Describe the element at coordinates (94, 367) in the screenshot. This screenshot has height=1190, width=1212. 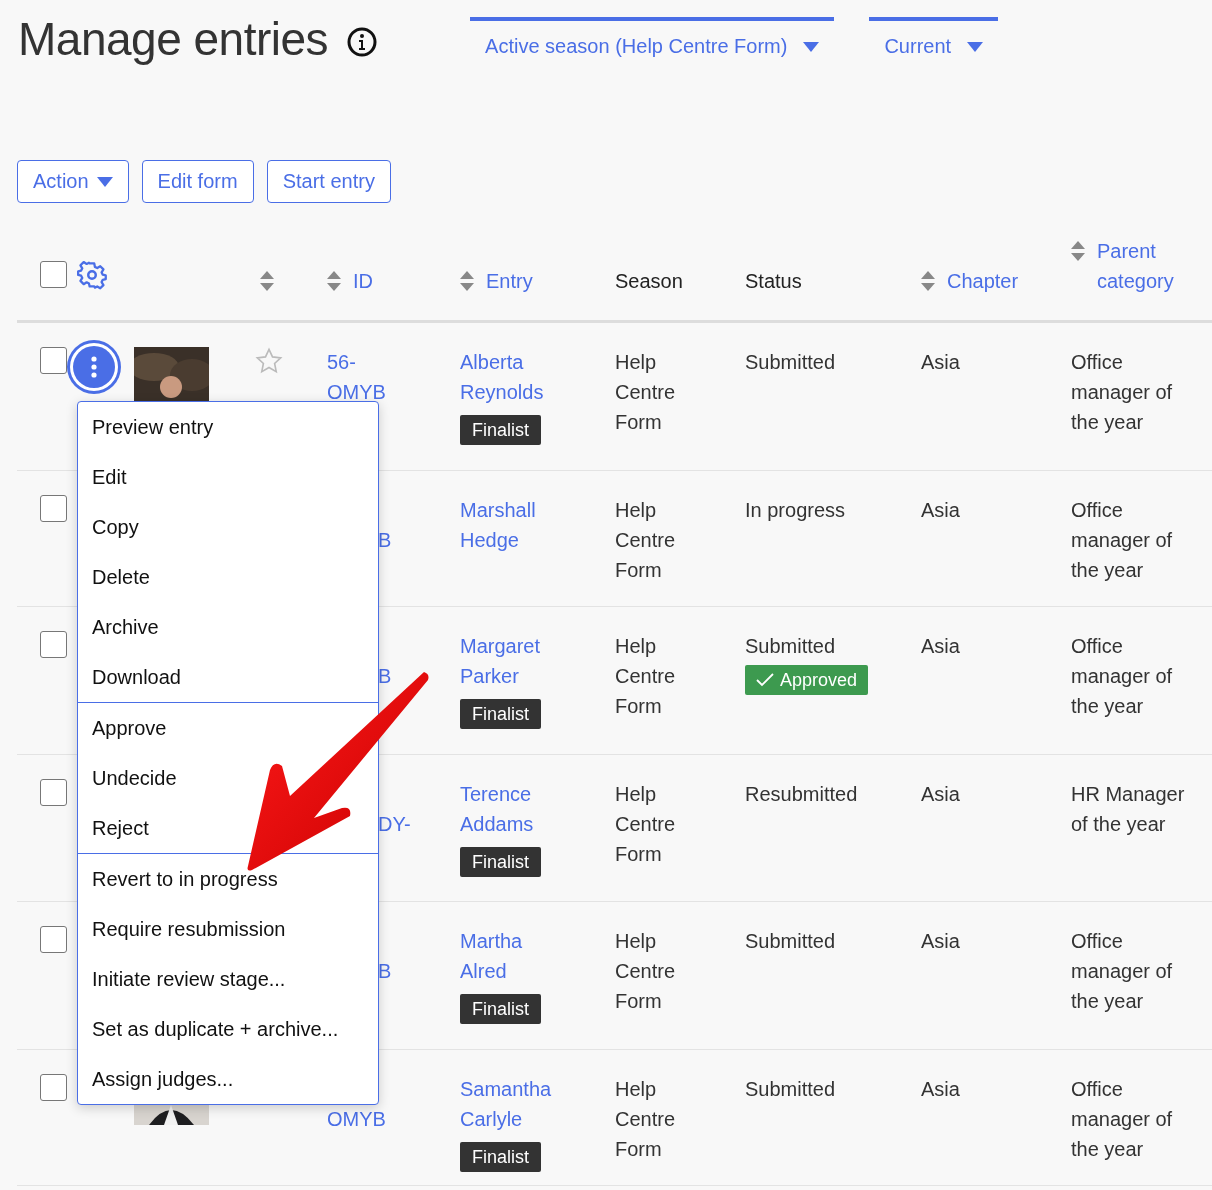
I see `more-icon` at that location.